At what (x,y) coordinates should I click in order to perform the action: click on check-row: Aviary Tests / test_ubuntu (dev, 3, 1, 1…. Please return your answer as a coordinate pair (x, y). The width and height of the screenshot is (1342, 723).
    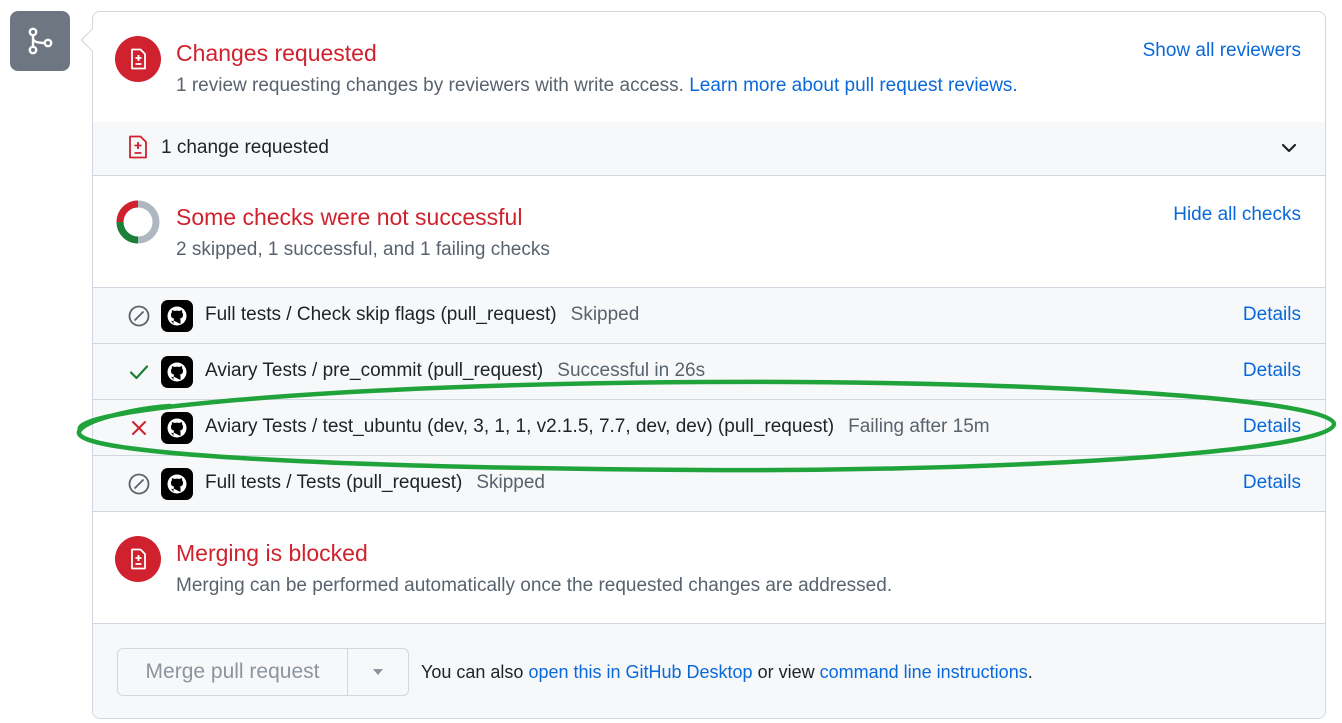
    Looking at the image, I should click on (709, 427).